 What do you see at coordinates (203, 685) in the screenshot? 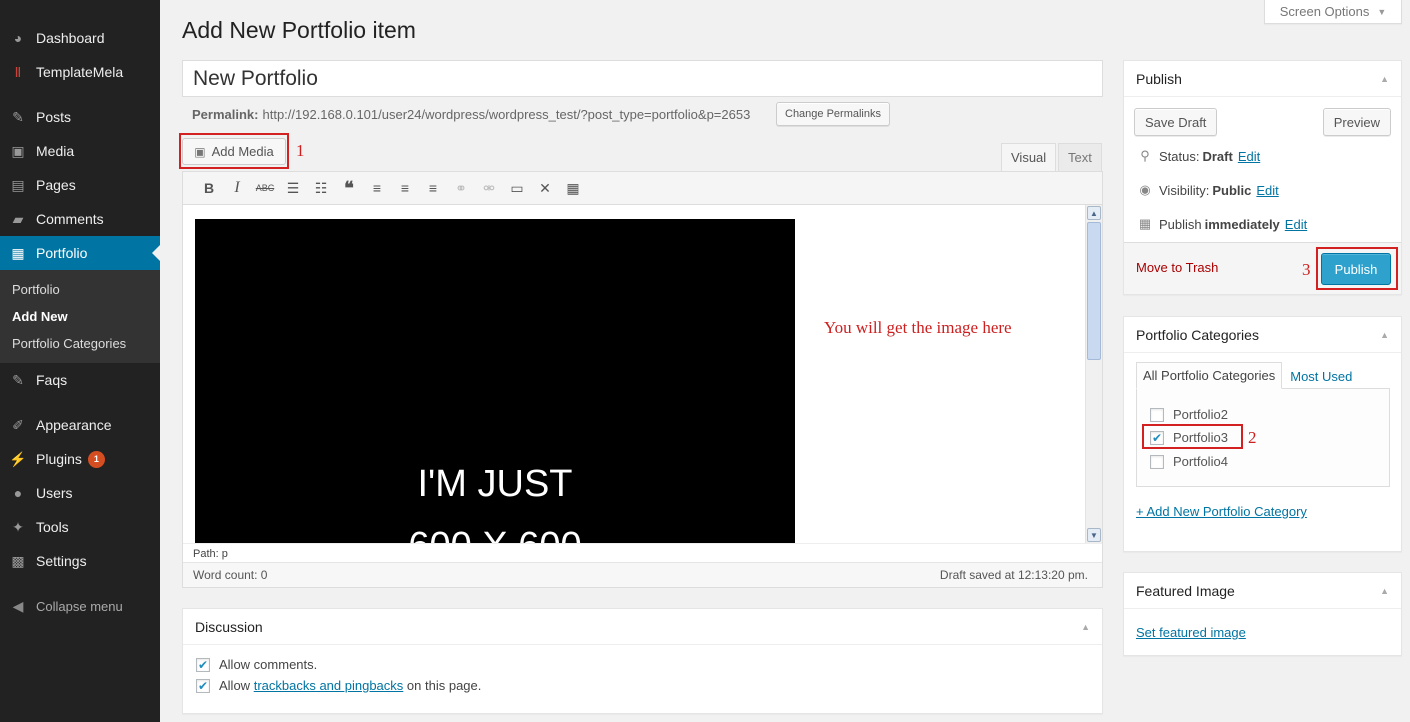
I see `allow-trackbacks-checkbox: ✔` at bounding box center [203, 685].